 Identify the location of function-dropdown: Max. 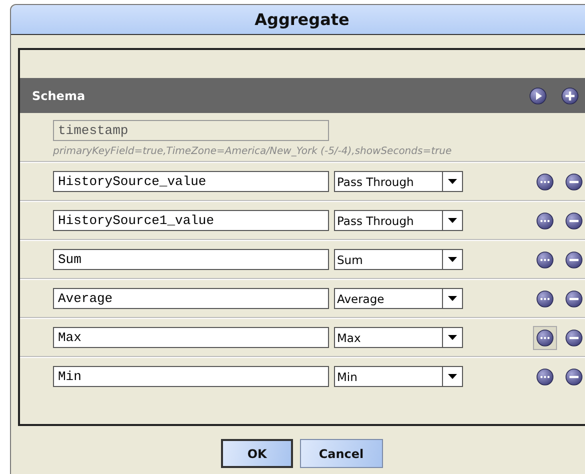
(398, 337).